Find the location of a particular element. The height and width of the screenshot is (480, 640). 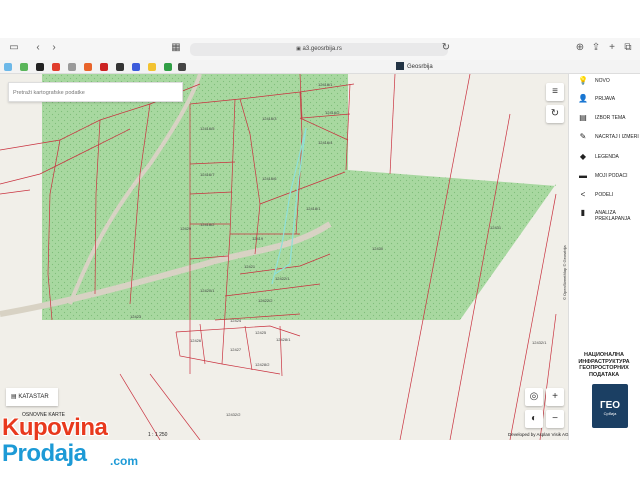

menu-item-label: MOJI PODACI is located at coordinates (611, 176).